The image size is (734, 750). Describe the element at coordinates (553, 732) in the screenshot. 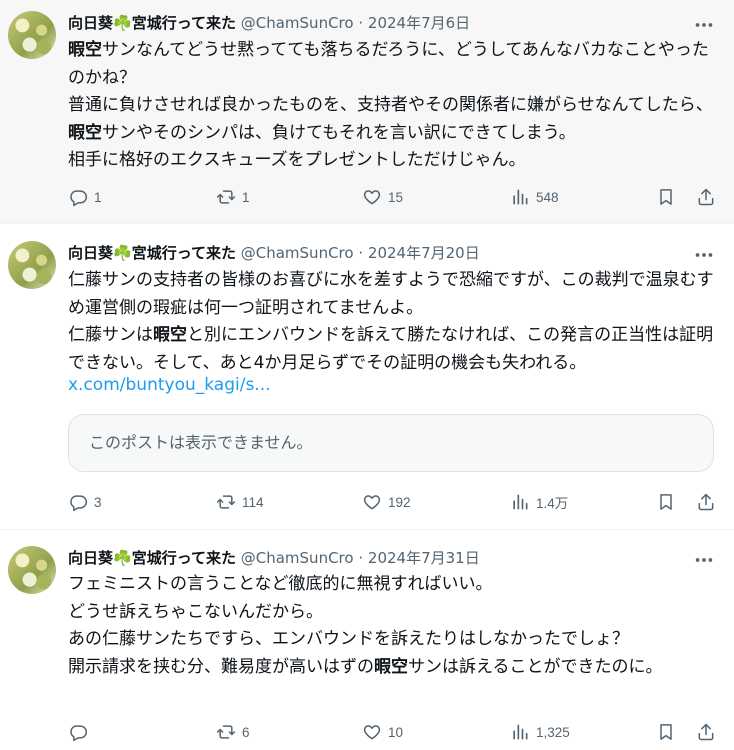

I see `view-count: 1,325` at that location.